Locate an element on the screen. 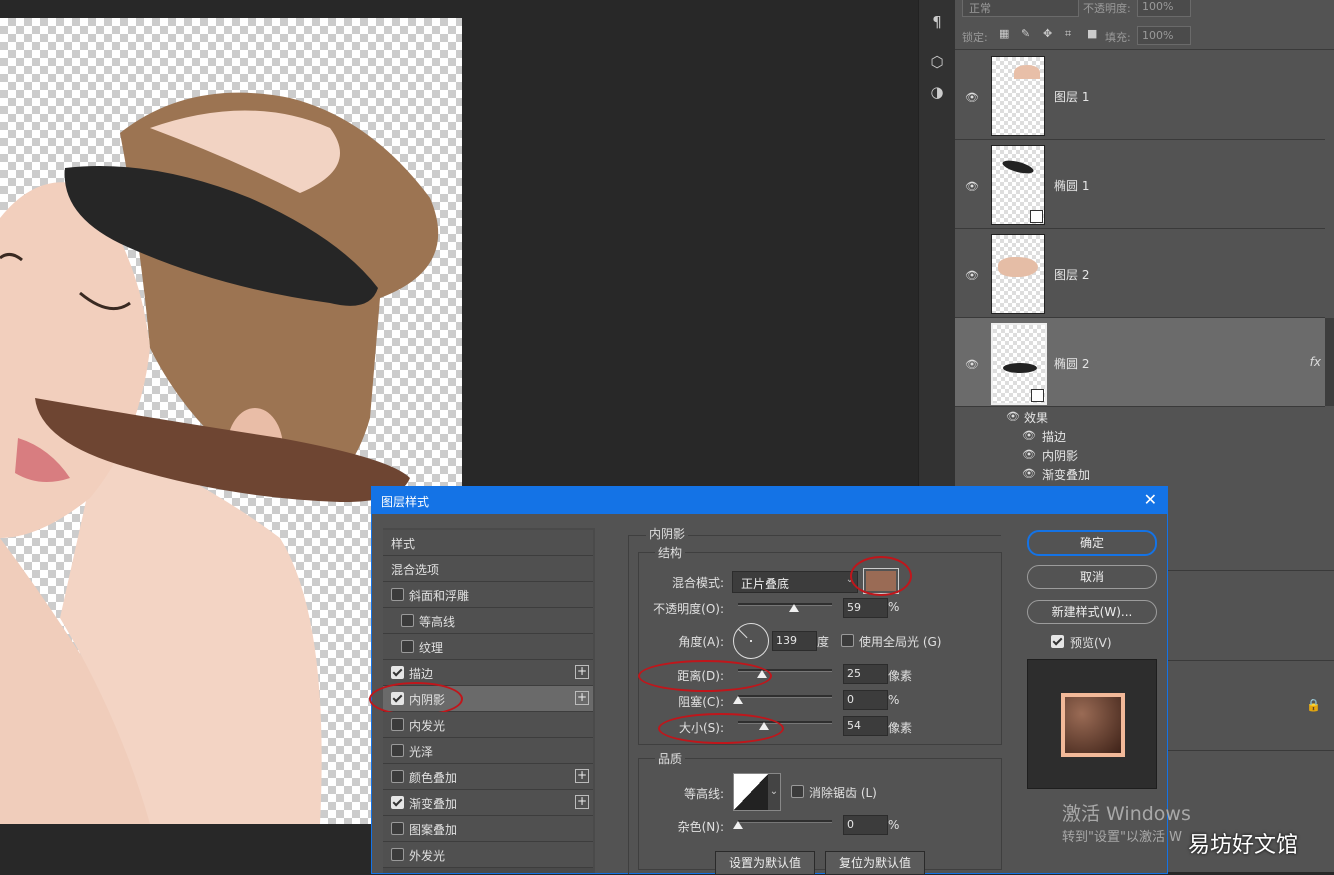  style-item-label: 等高线 is located at coordinates (437, 622).